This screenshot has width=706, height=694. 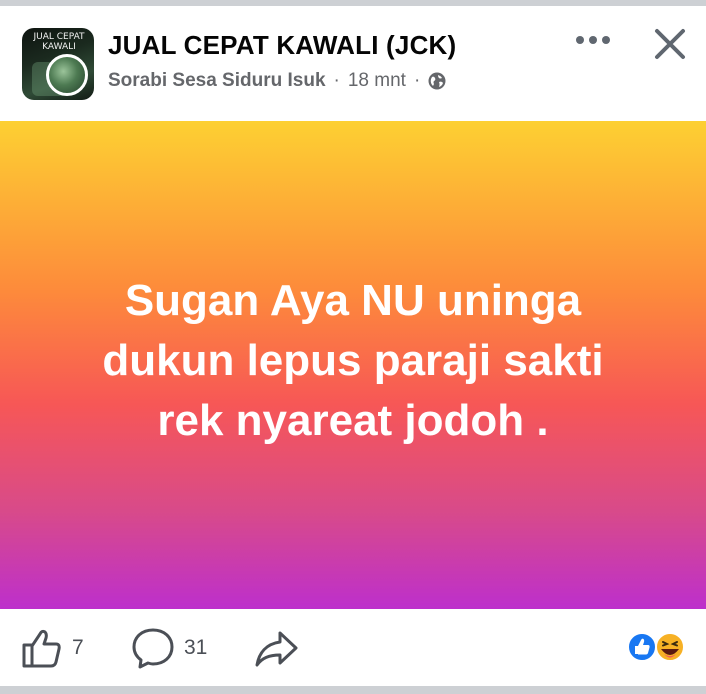 What do you see at coordinates (67, 75) in the screenshot?
I see `author-avatar` at bounding box center [67, 75].